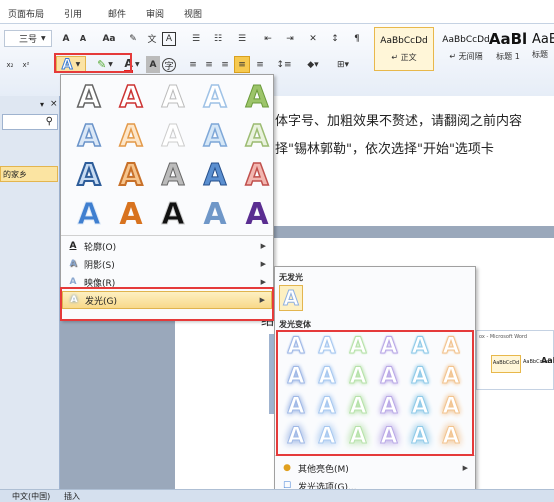 Image resolution: width=554 pixels, height=502 pixels. I want to click on char-border-icon: A, so click(169, 39).